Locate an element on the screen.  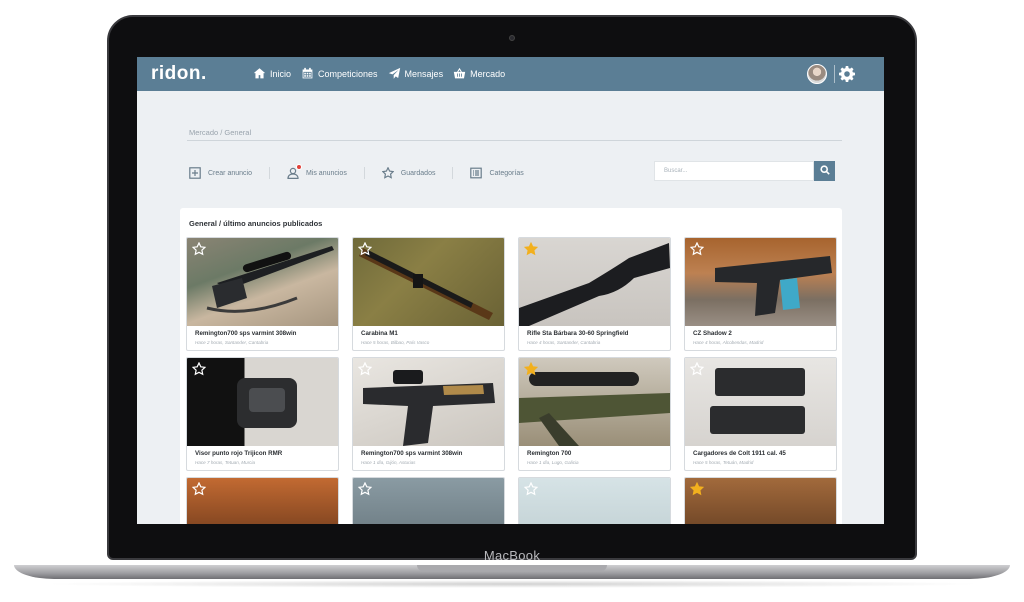
camera is located at coordinates (512, 38).